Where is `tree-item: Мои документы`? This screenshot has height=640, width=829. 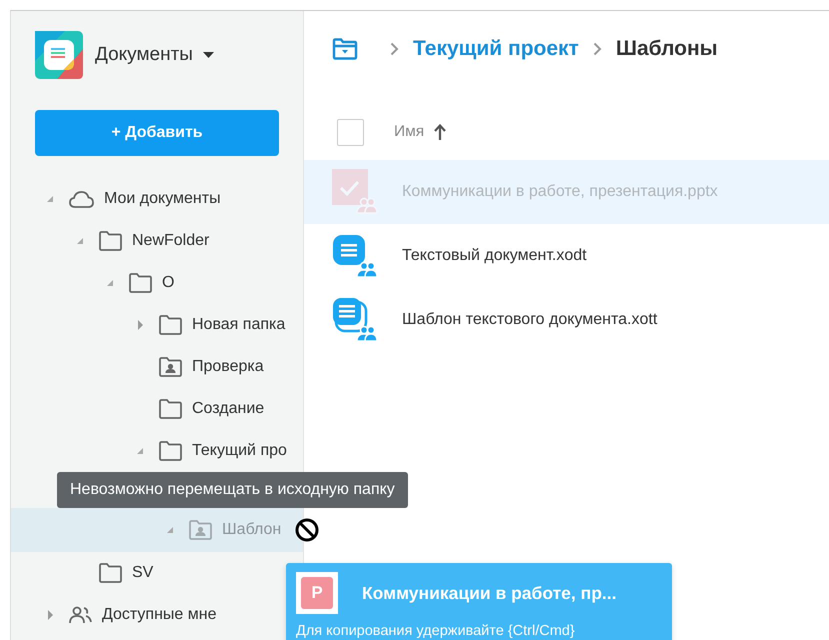
tree-item: Мои документы is located at coordinates (116, 199).